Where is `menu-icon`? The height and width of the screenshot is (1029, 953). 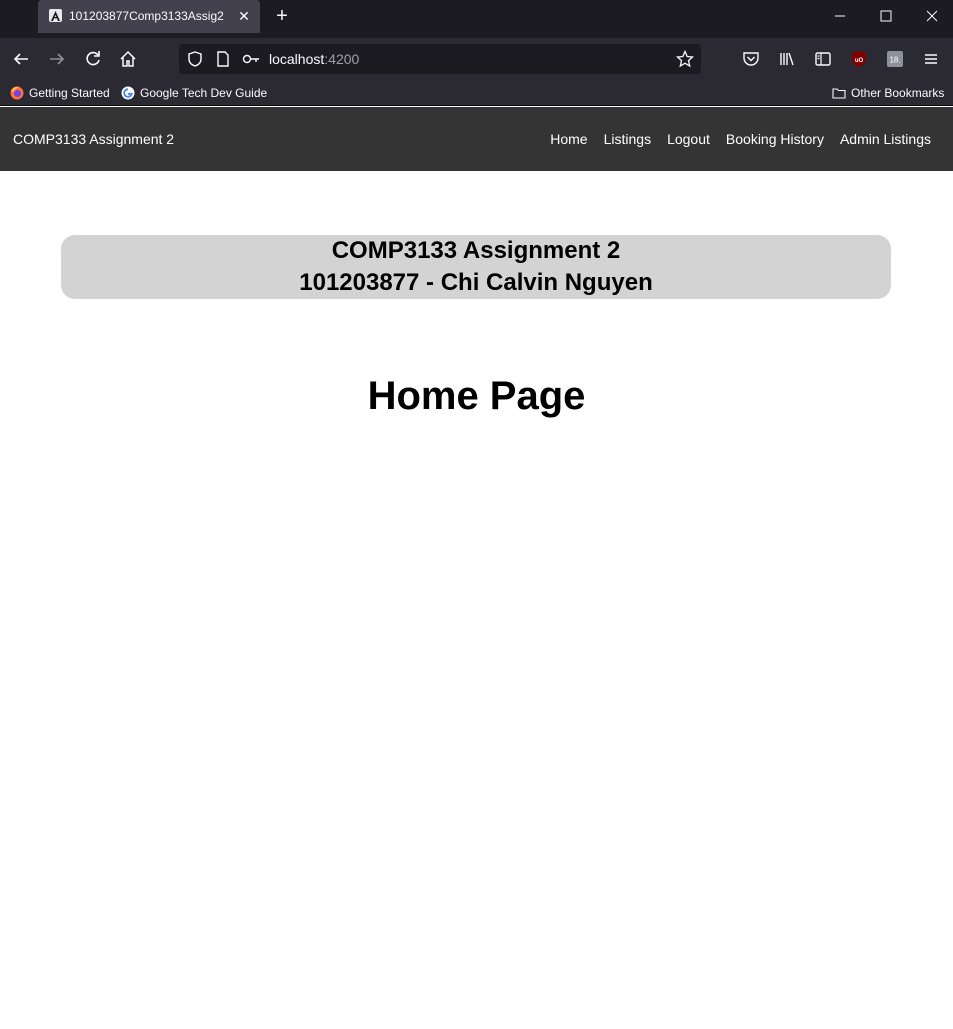
menu-icon is located at coordinates (931, 59).